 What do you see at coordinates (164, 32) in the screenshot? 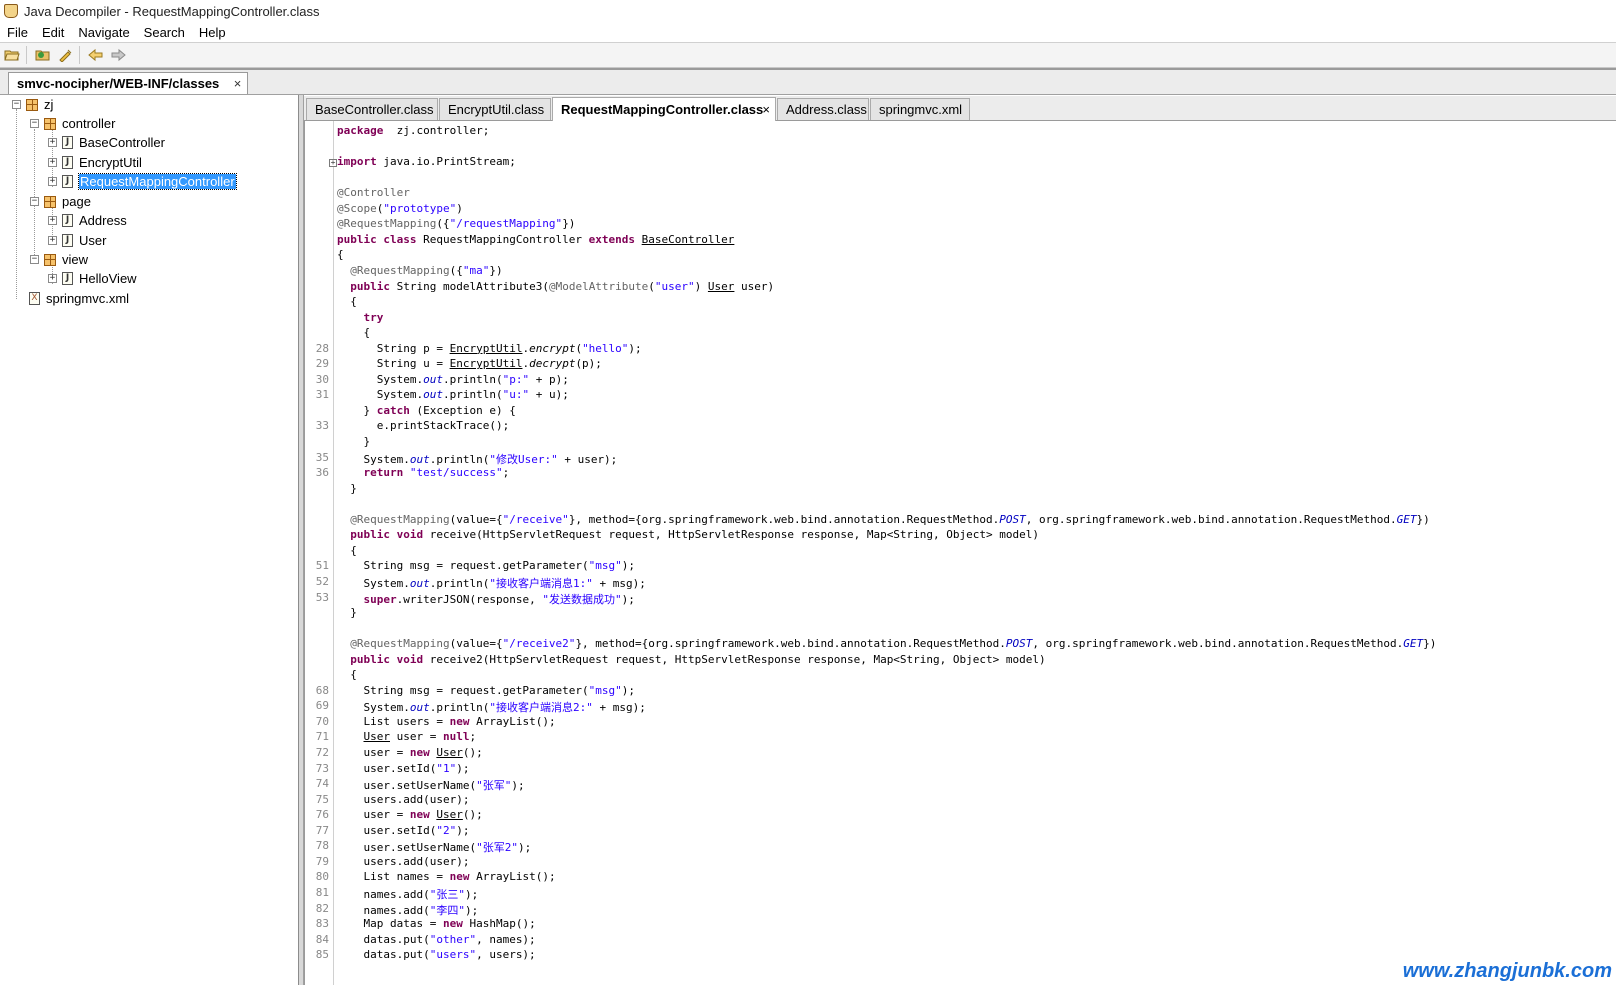
I see `menu-search: Search` at bounding box center [164, 32].